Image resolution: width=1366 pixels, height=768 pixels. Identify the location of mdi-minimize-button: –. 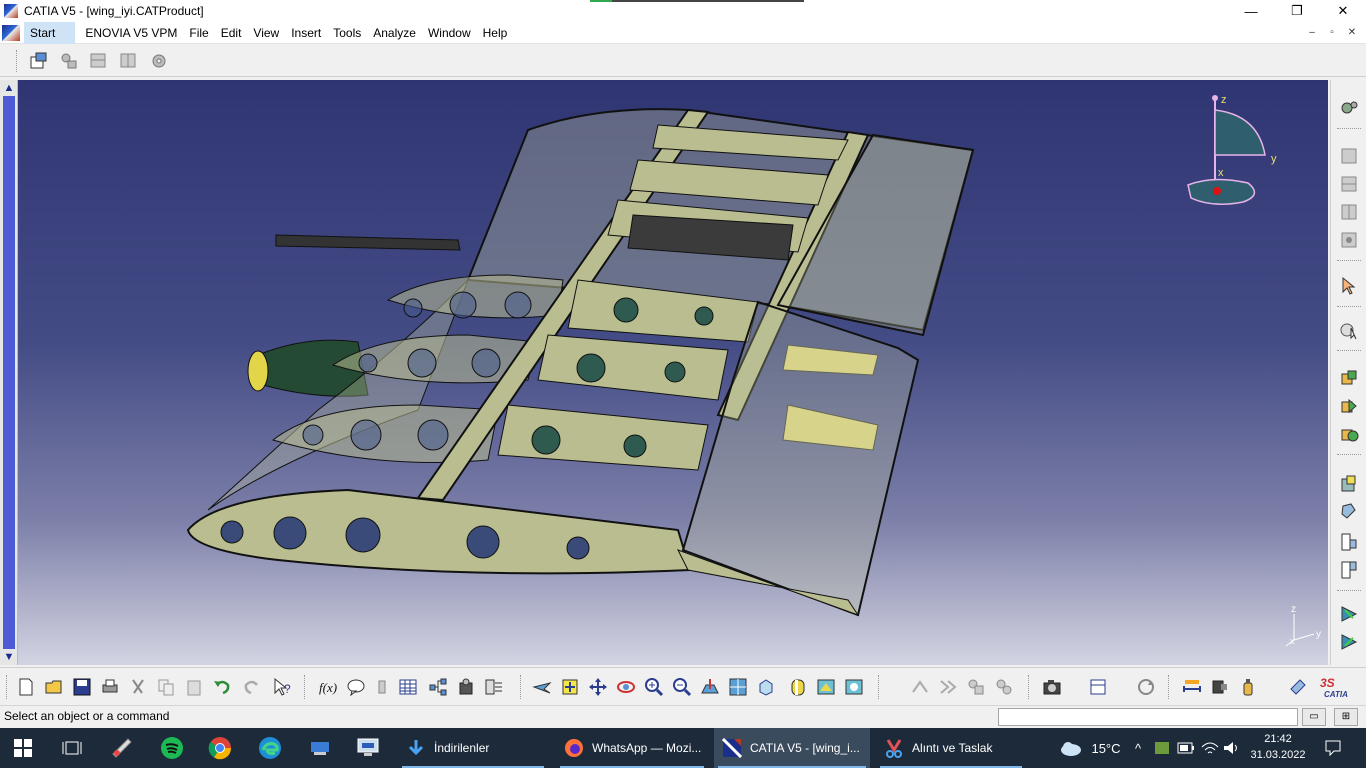
(1312, 33).